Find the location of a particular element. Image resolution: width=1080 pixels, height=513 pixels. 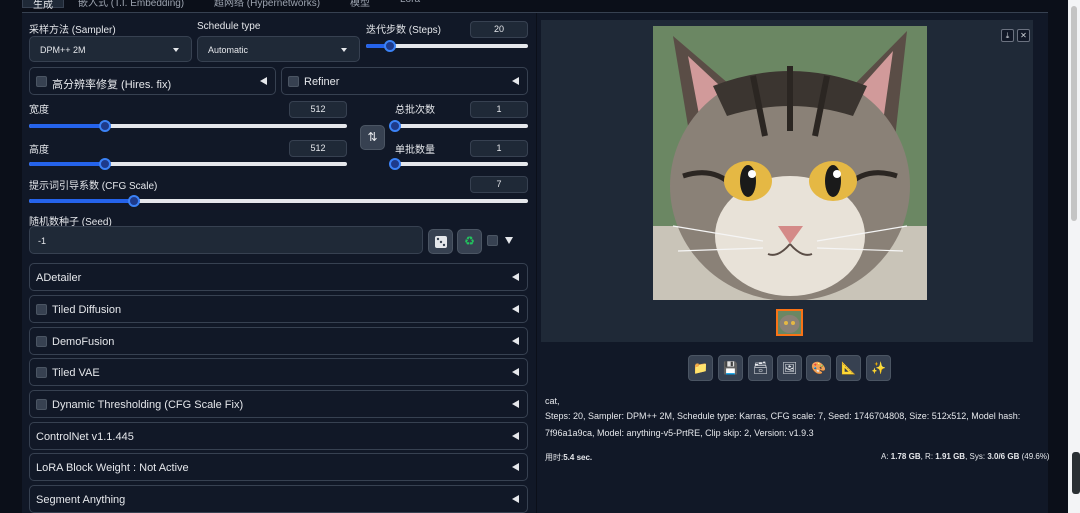

sparkle-button: ✨ is located at coordinates (878, 368).